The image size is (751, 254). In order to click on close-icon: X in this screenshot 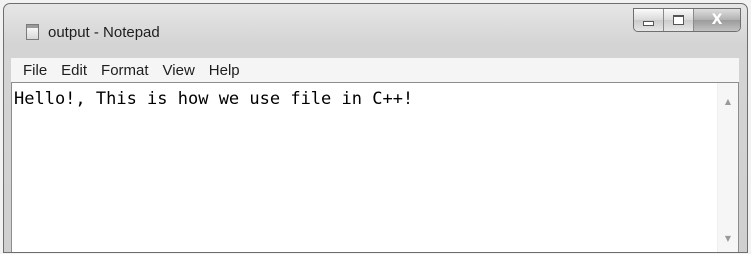, I will do `click(717, 20)`.